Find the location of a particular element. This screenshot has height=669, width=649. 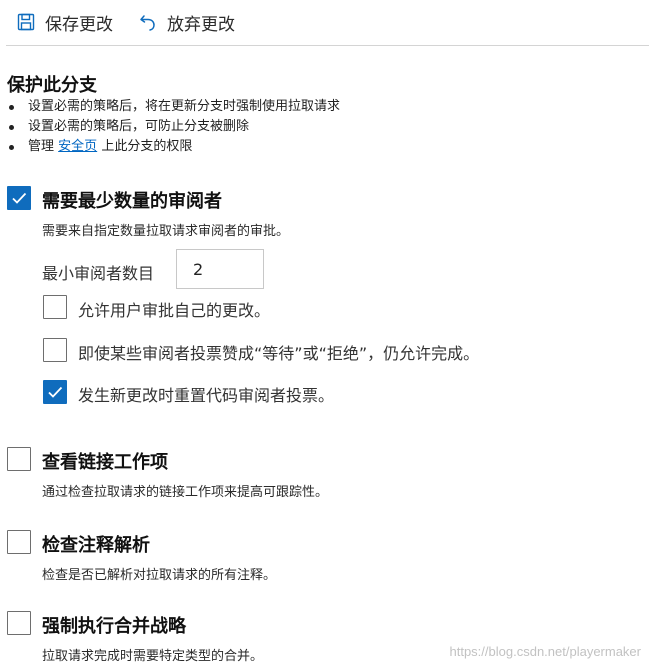

allow-completion-with-rejects-label: 即使某些审阅者投票赞成“等待”或“拒绝”，仍允许完成。 is located at coordinates (279, 353).